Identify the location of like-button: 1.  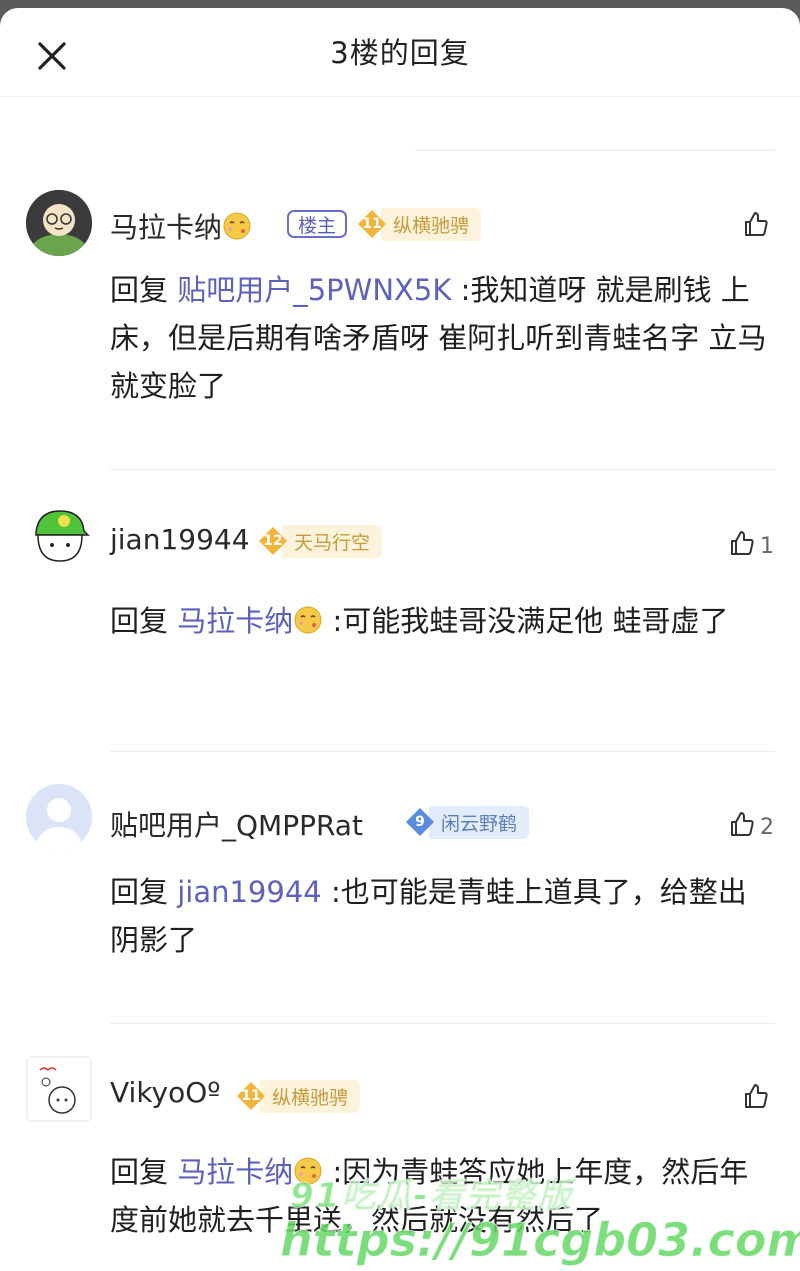
(751, 546).